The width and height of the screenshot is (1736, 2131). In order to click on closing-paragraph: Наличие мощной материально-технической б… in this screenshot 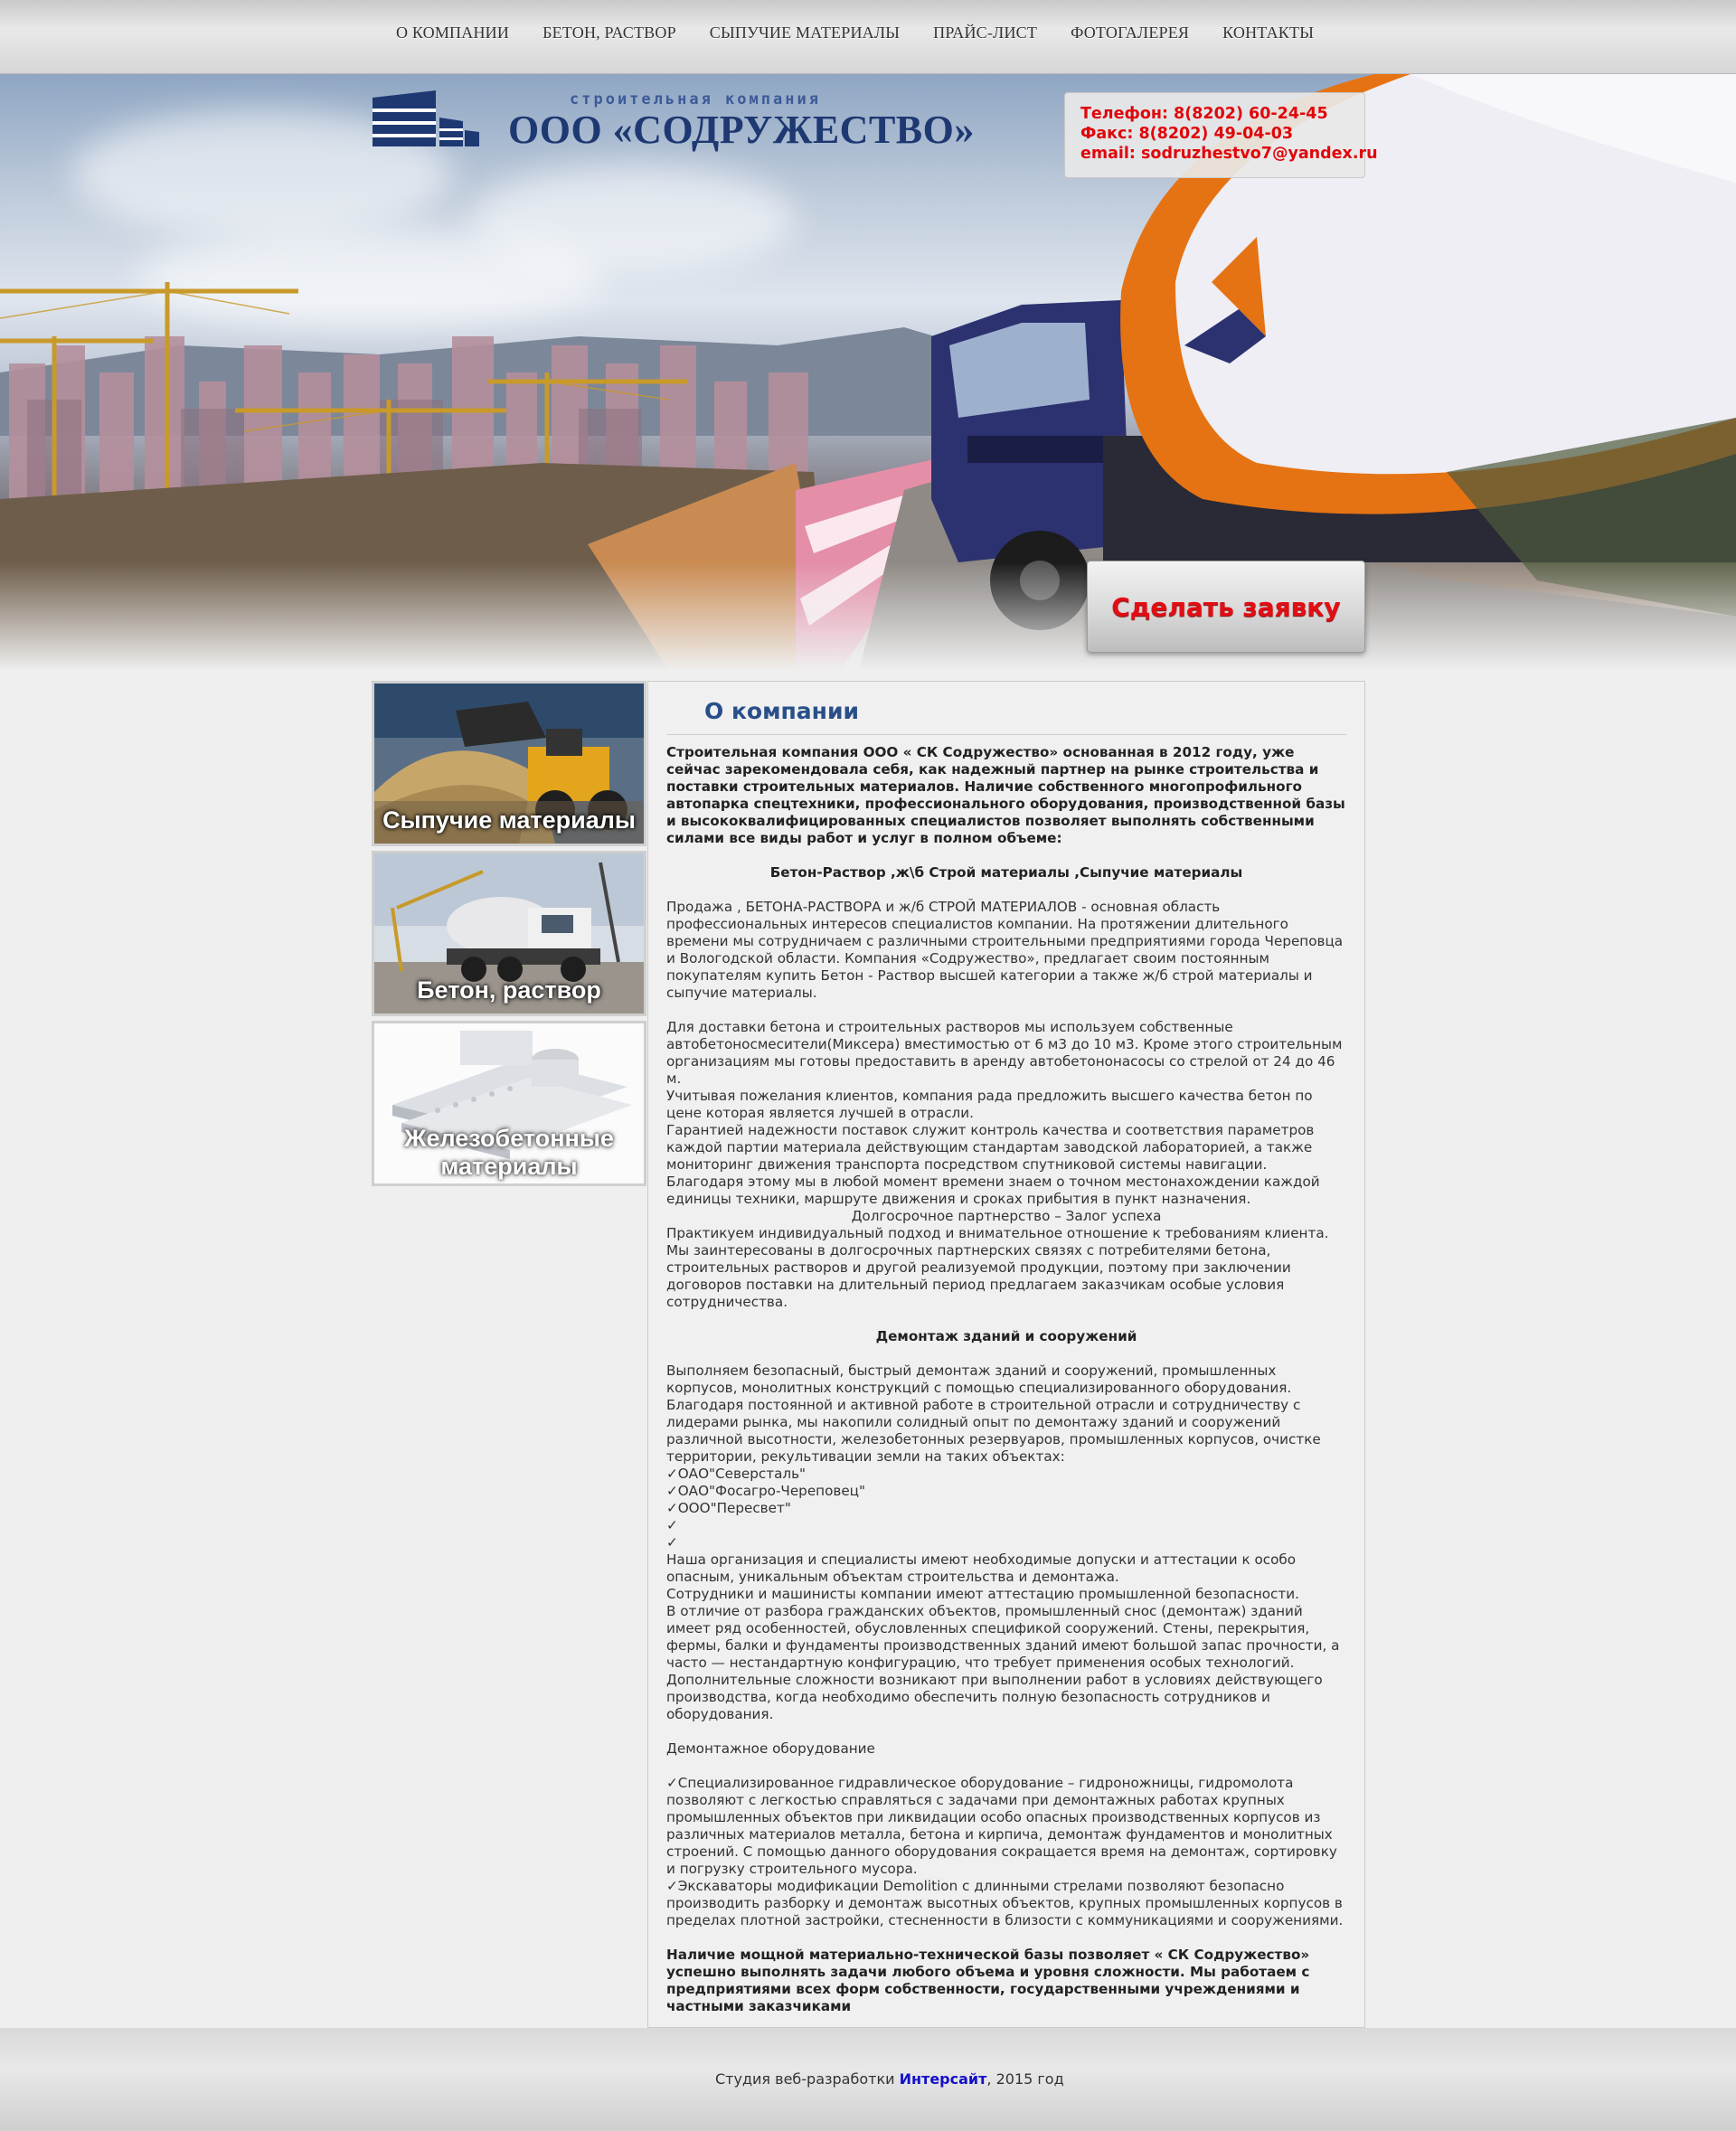, I will do `click(988, 1980)`.